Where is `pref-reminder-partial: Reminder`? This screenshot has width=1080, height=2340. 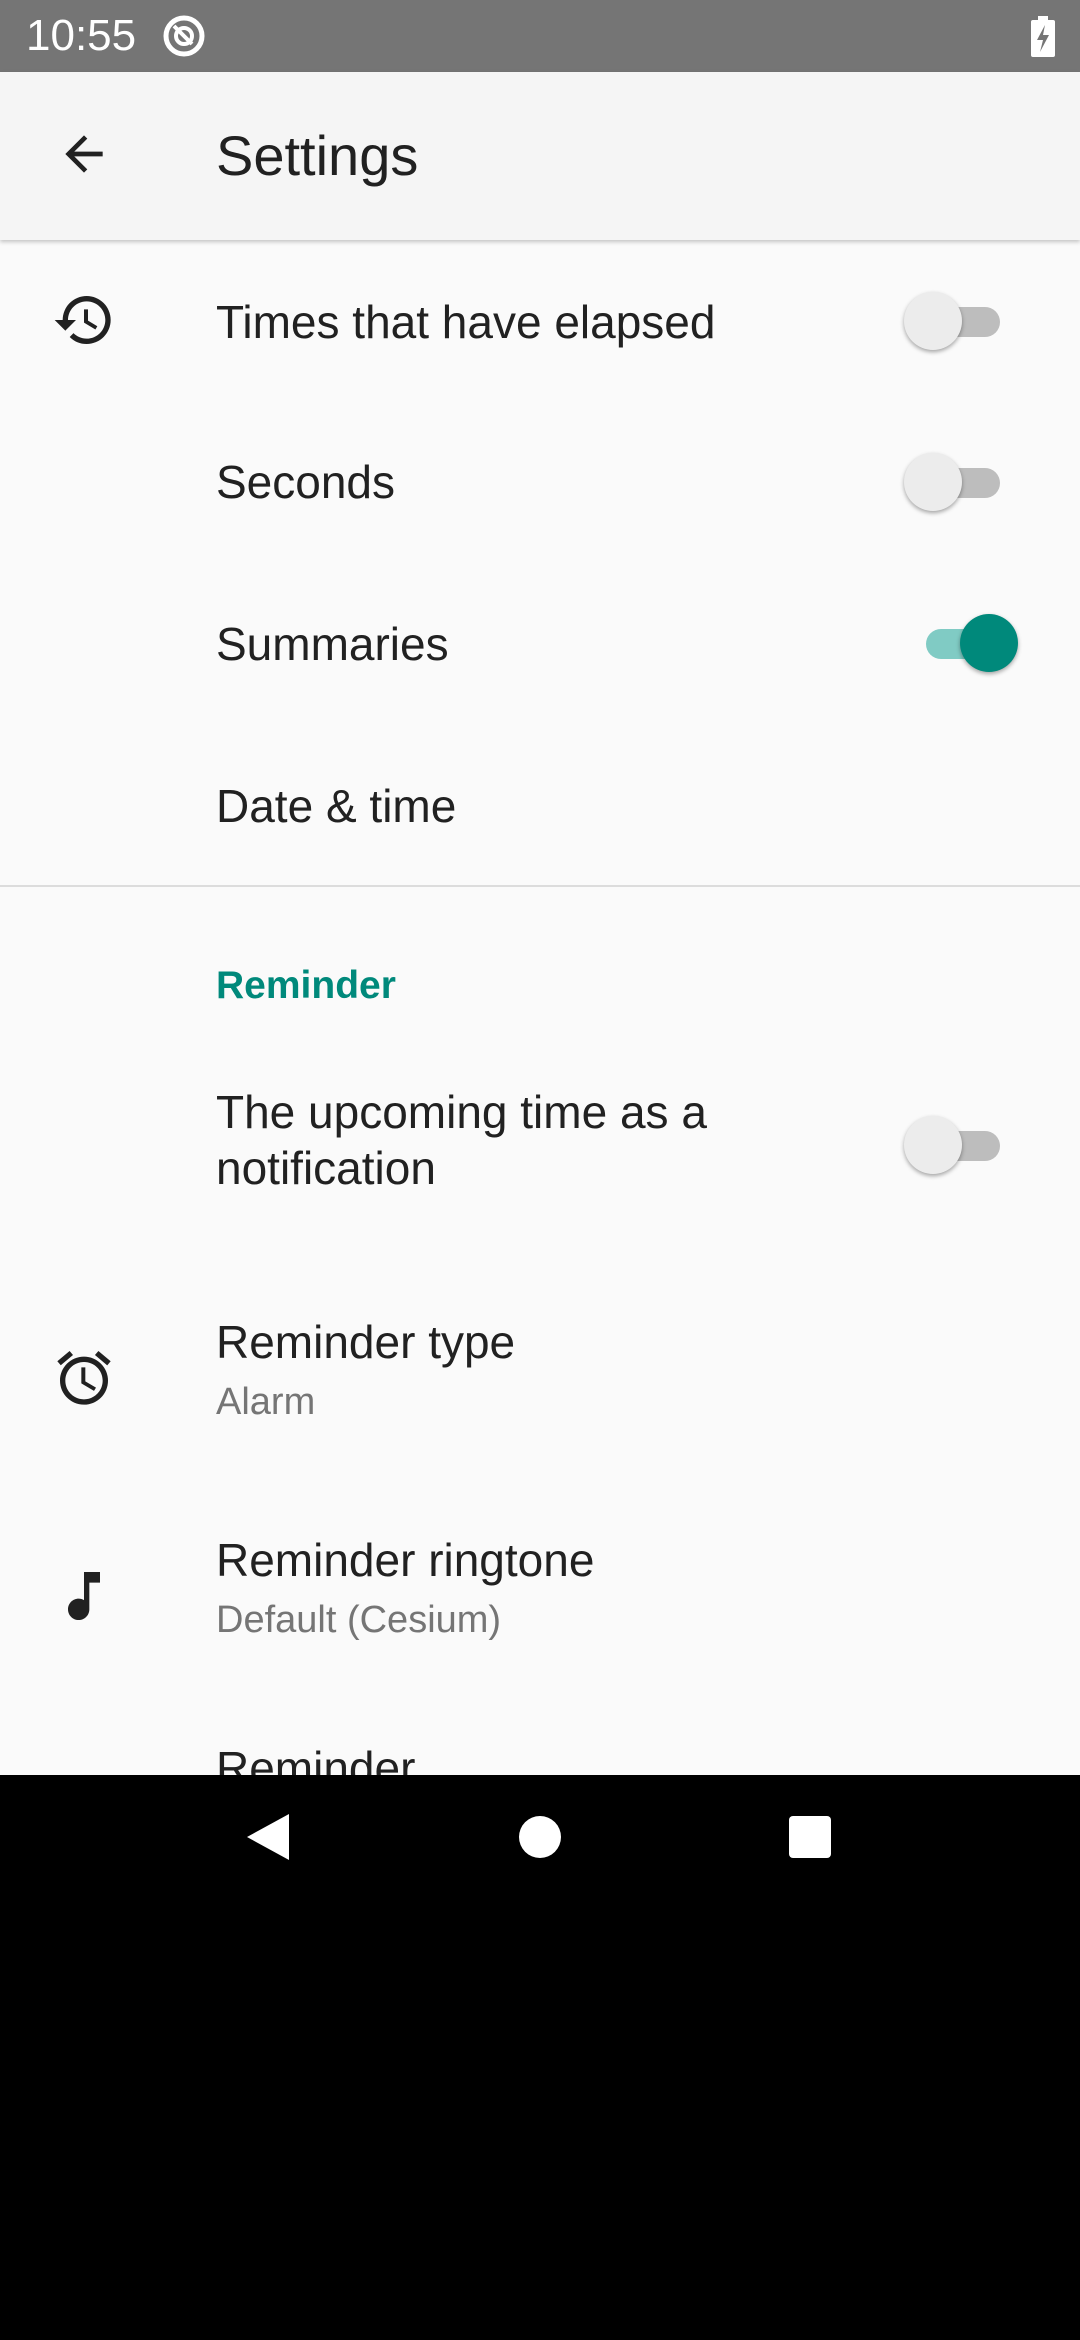 pref-reminder-partial: Reminder is located at coordinates (540, 1735).